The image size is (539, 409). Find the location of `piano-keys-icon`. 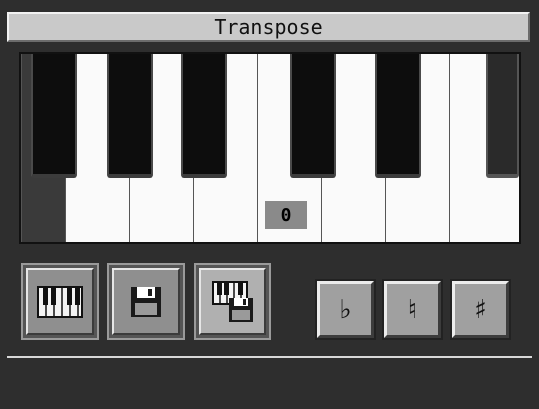

piano-keys-icon is located at coordinates (60, 301).